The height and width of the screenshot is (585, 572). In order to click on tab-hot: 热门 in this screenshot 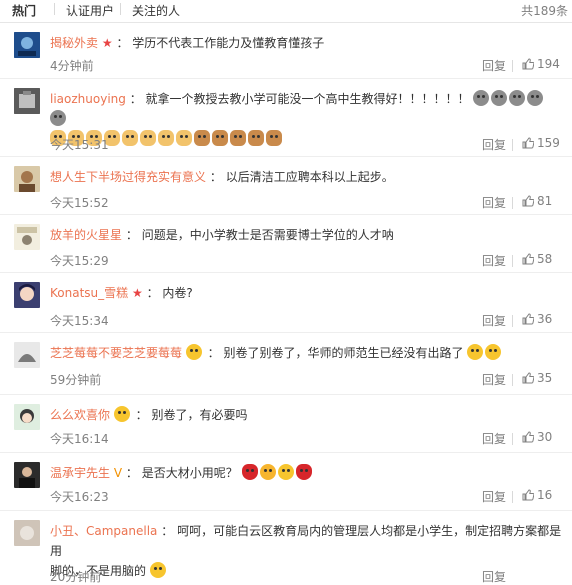, I will do `click(24, 10)`.